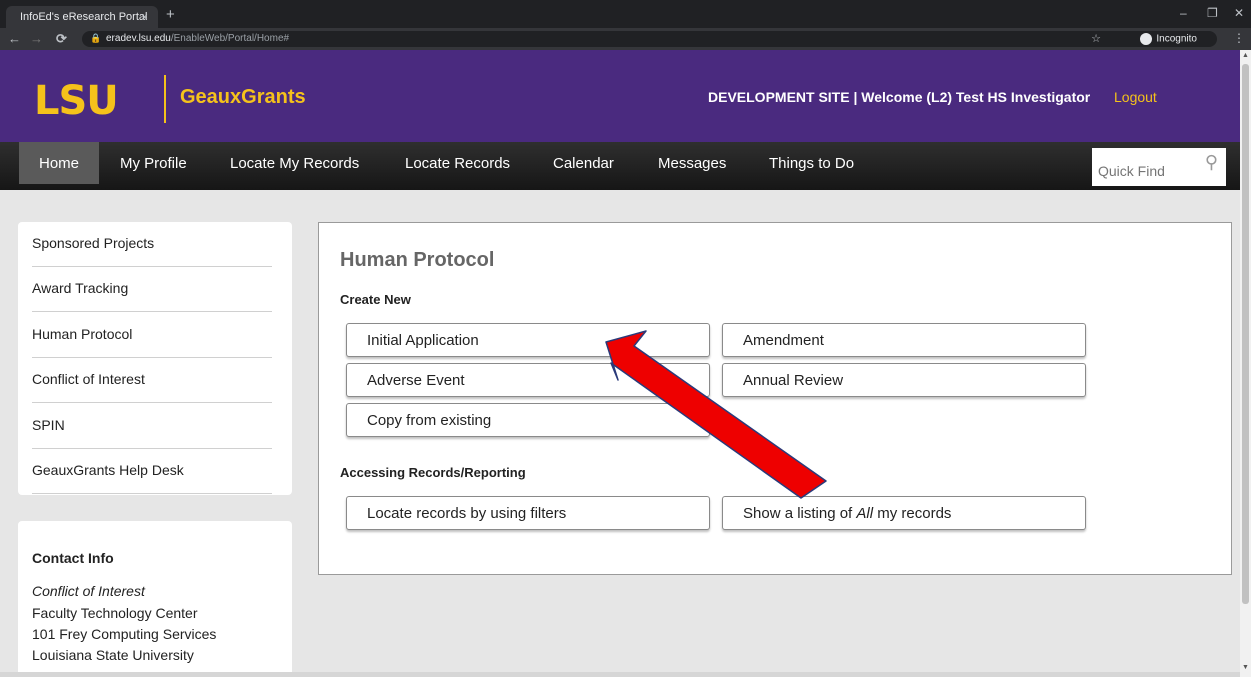 Image resolution: width=1251 pixels, height=677 pixels. Describe the element at coordinates (904, 340) in the screenshot. I see `amendment-button: Amendment` at that location.